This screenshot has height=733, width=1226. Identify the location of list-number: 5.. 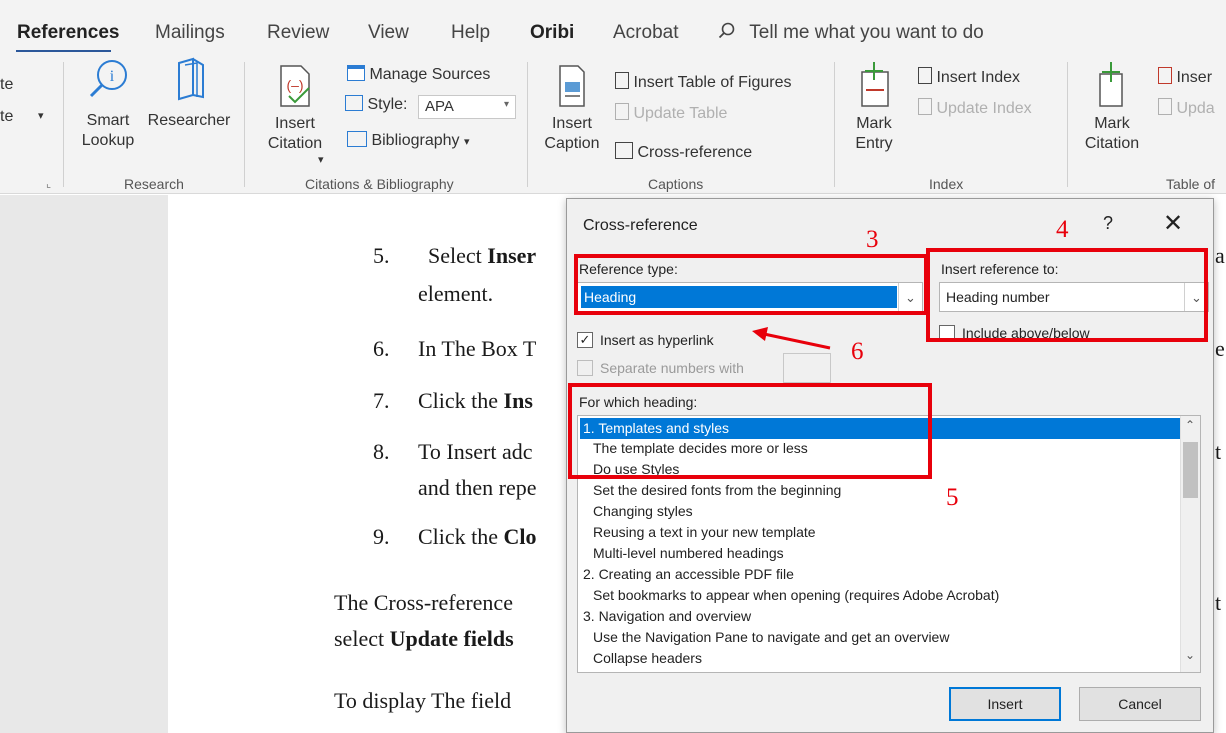
(381, 255).